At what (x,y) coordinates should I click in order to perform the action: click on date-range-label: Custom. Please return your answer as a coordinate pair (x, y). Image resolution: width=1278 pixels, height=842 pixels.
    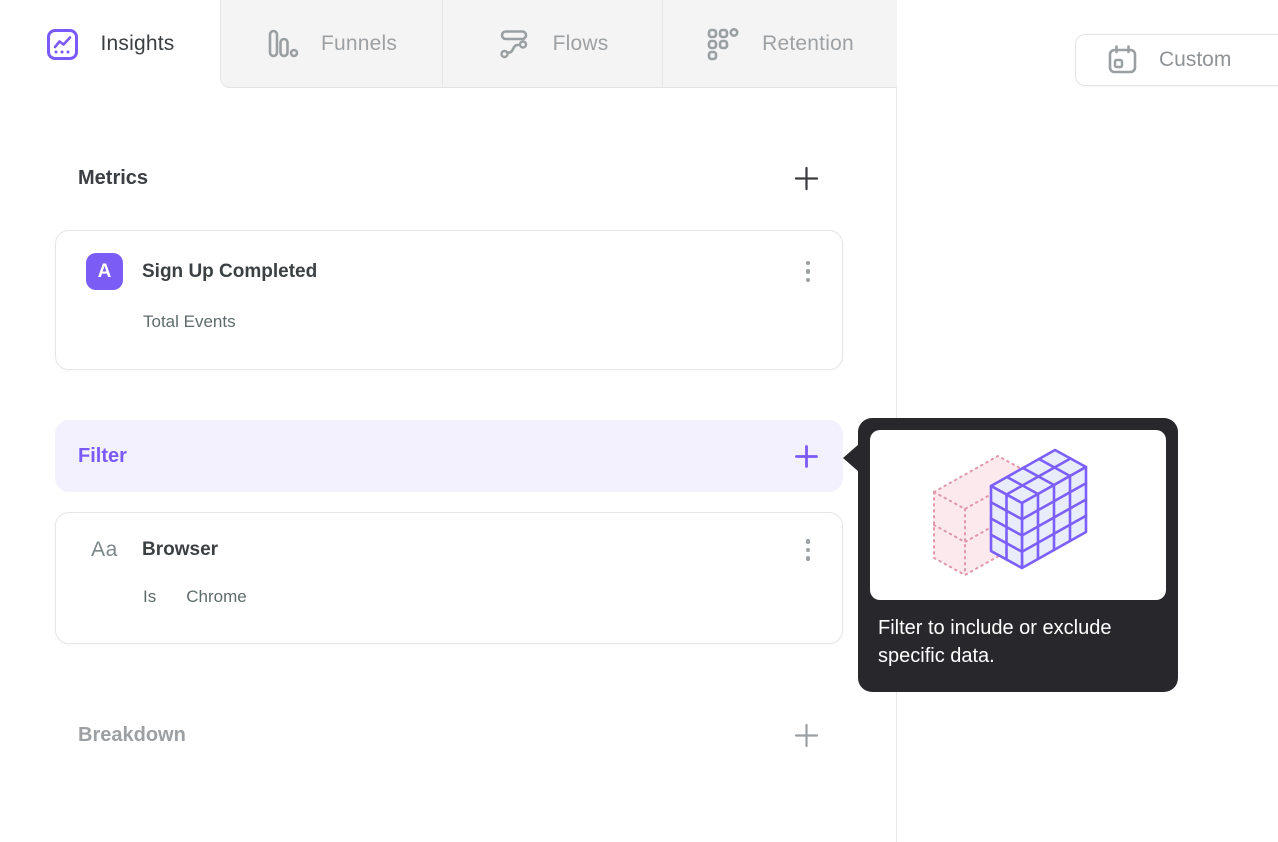
    Looking at the image, I should click on (1195, 59).